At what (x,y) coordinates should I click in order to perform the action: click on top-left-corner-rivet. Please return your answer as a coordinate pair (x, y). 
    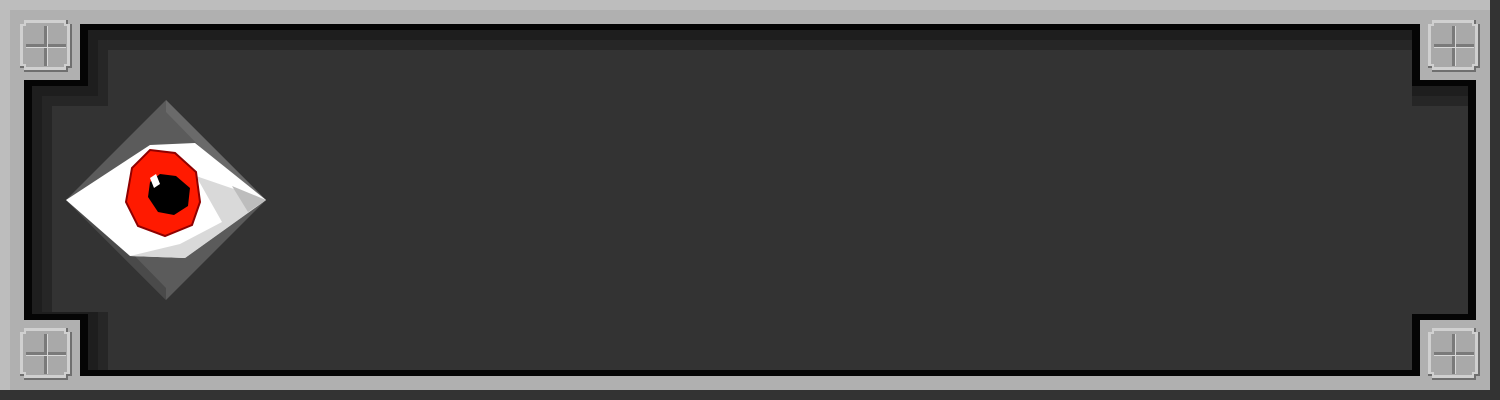
    Looking at the image, I should click on (46, 46).